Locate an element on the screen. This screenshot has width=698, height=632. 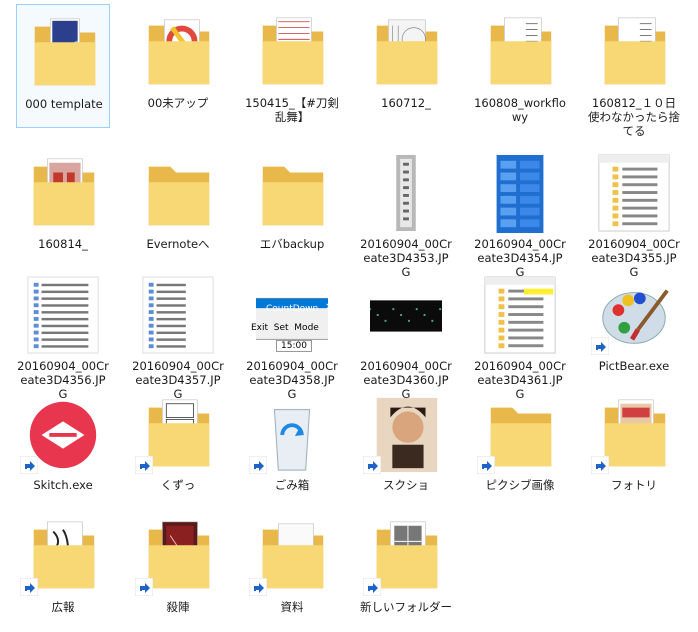
file-item: 160812_１０日使わなかったら捨てる is located at coordinates (634, 71).